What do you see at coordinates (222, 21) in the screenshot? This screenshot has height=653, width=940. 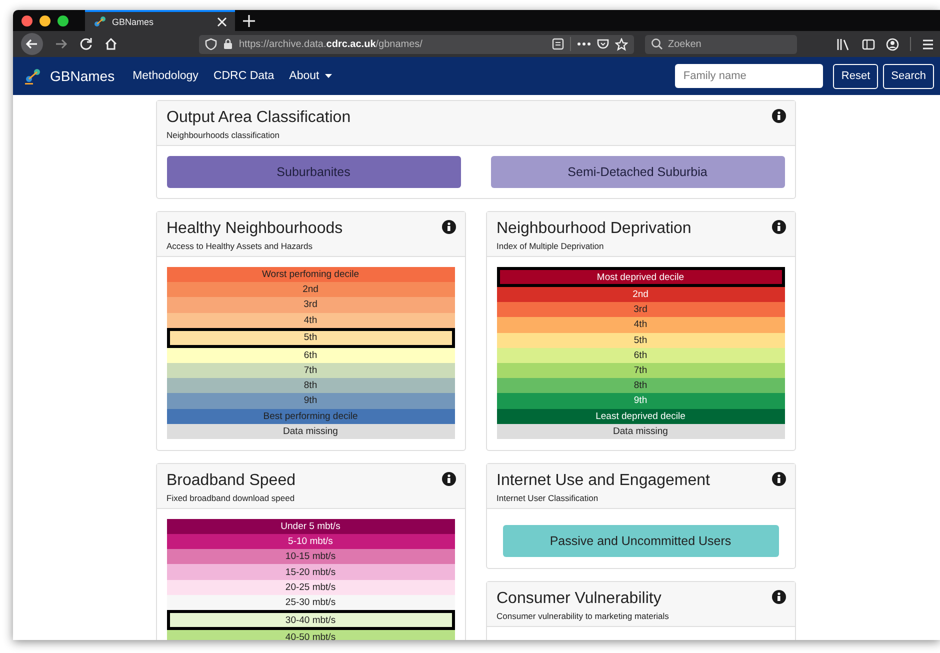 I see `close-icon` at bounding box center [222, 21].